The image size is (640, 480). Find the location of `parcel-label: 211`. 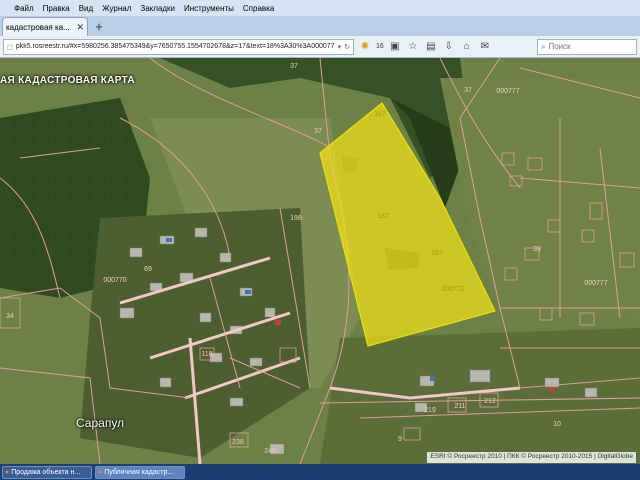

parcel-label: 211 is located at coordinates (459, 406).